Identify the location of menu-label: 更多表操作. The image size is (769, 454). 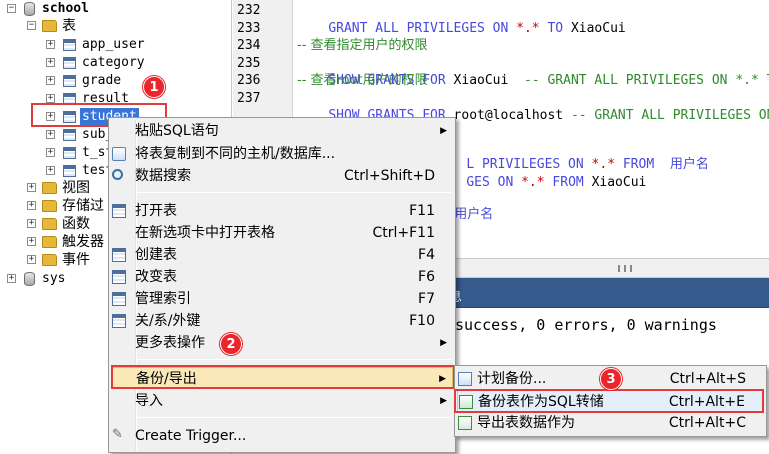
(170, 343).